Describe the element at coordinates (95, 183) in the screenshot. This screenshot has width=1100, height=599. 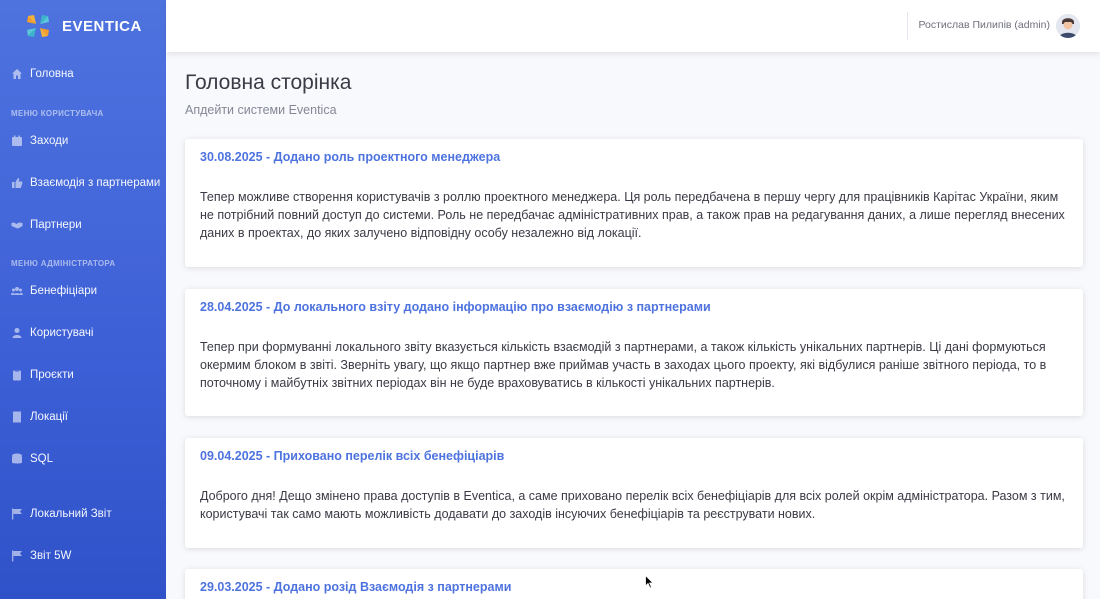
I see `sidebar-item-label: Взаємодія з партнерами` at that location.